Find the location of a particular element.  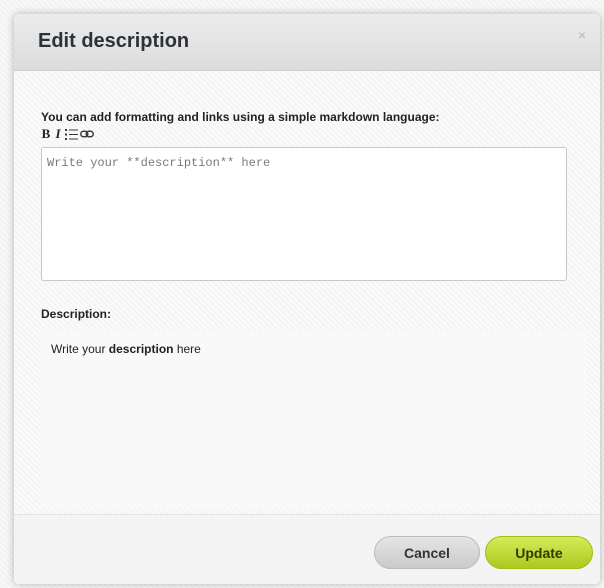

preview-text-start: Write your is located at coordinates (80, 349).